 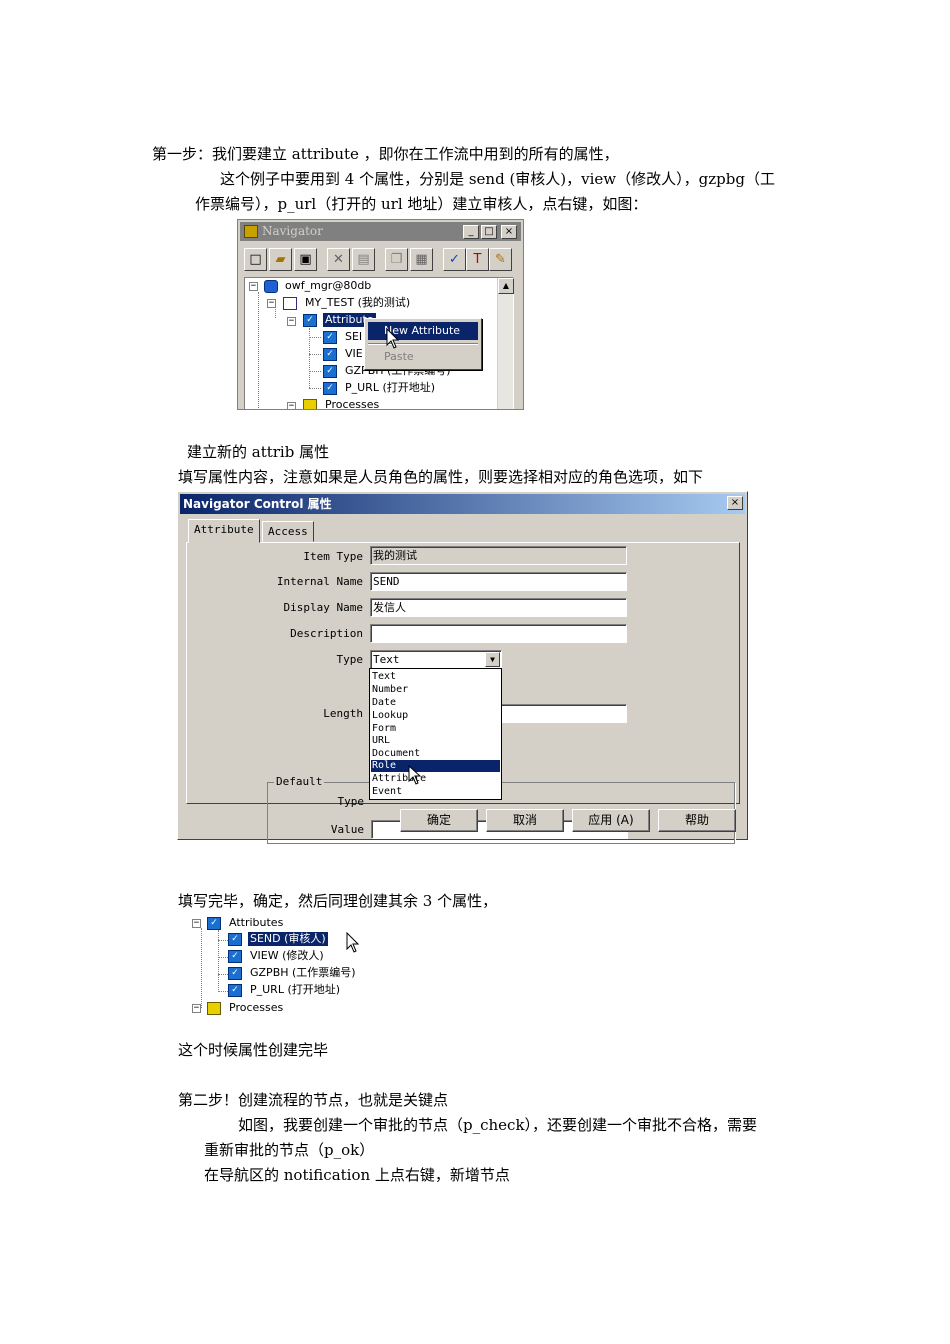 I want to click on help-button: 帮助, so click(x=697, y=820).